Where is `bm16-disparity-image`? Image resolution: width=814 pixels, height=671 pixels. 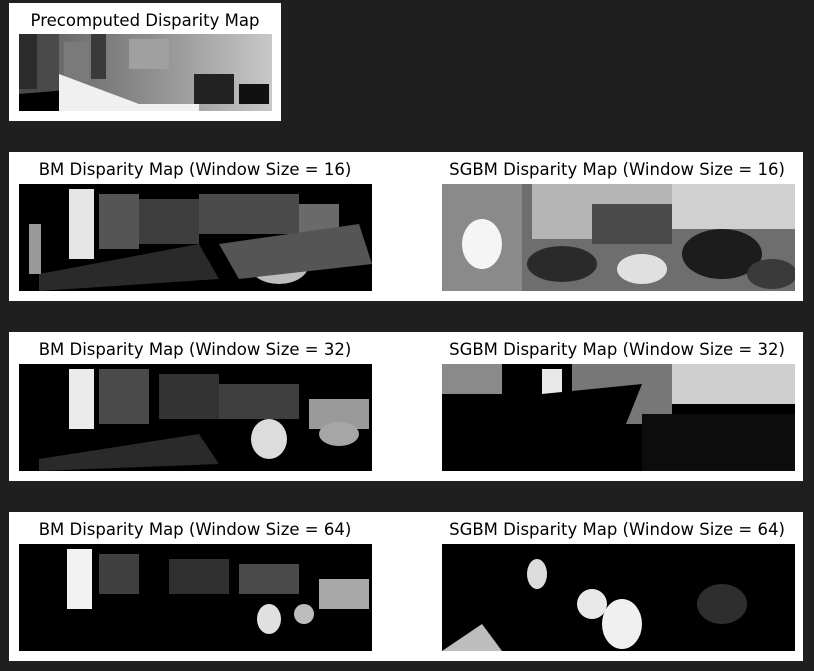
bm16-disparity-image is located at coordinates (195, 237).